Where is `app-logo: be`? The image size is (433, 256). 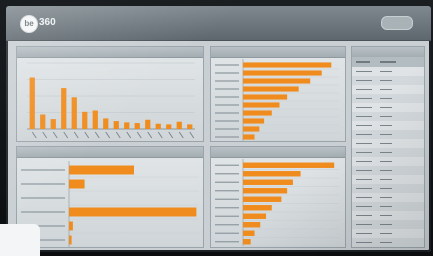
app-logo: be is located at coordinates (29, 24).